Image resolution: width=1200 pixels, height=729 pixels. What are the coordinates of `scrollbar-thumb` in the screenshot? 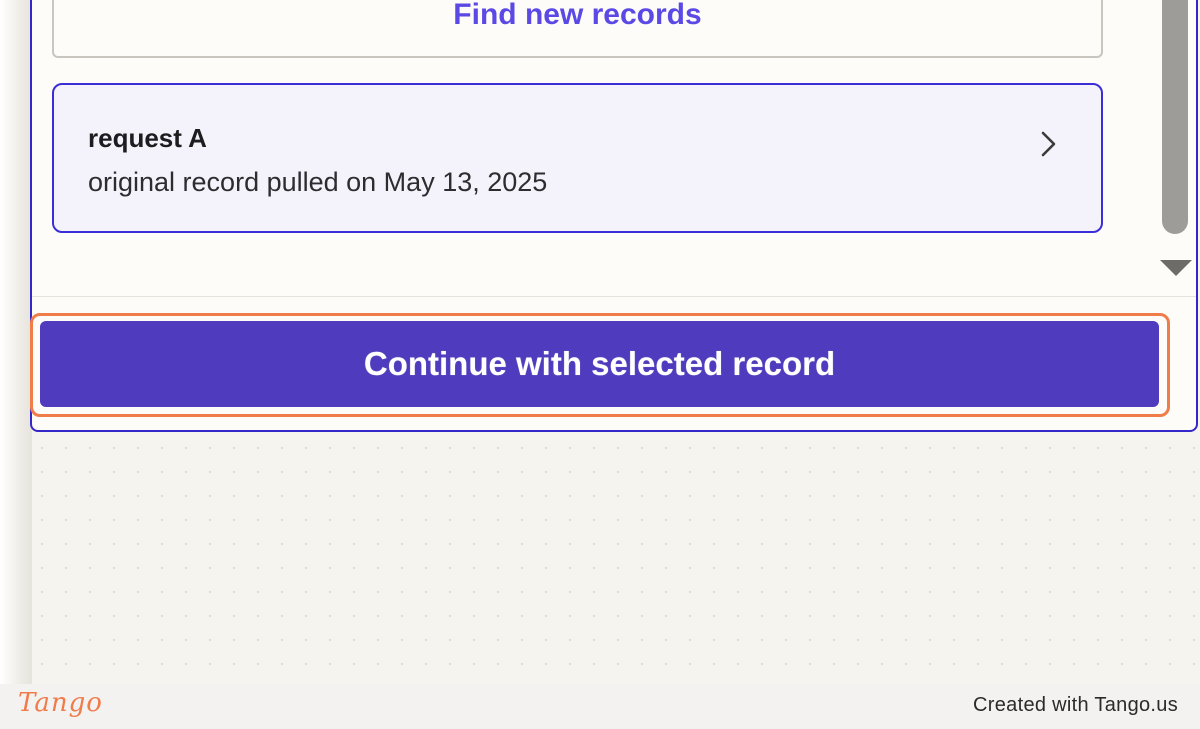 It's located at (1175, 117).